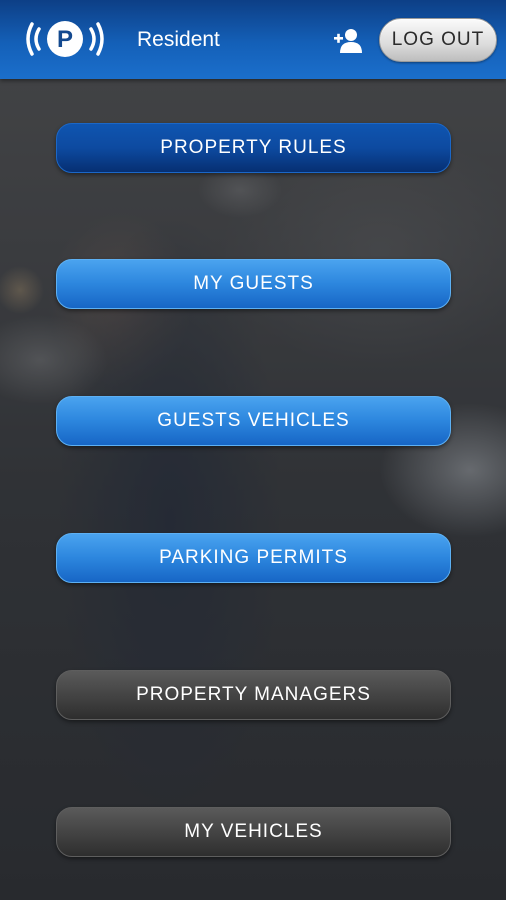  I want to click on parking-permits-button: PARKING PERMITS, so click(253, 558).